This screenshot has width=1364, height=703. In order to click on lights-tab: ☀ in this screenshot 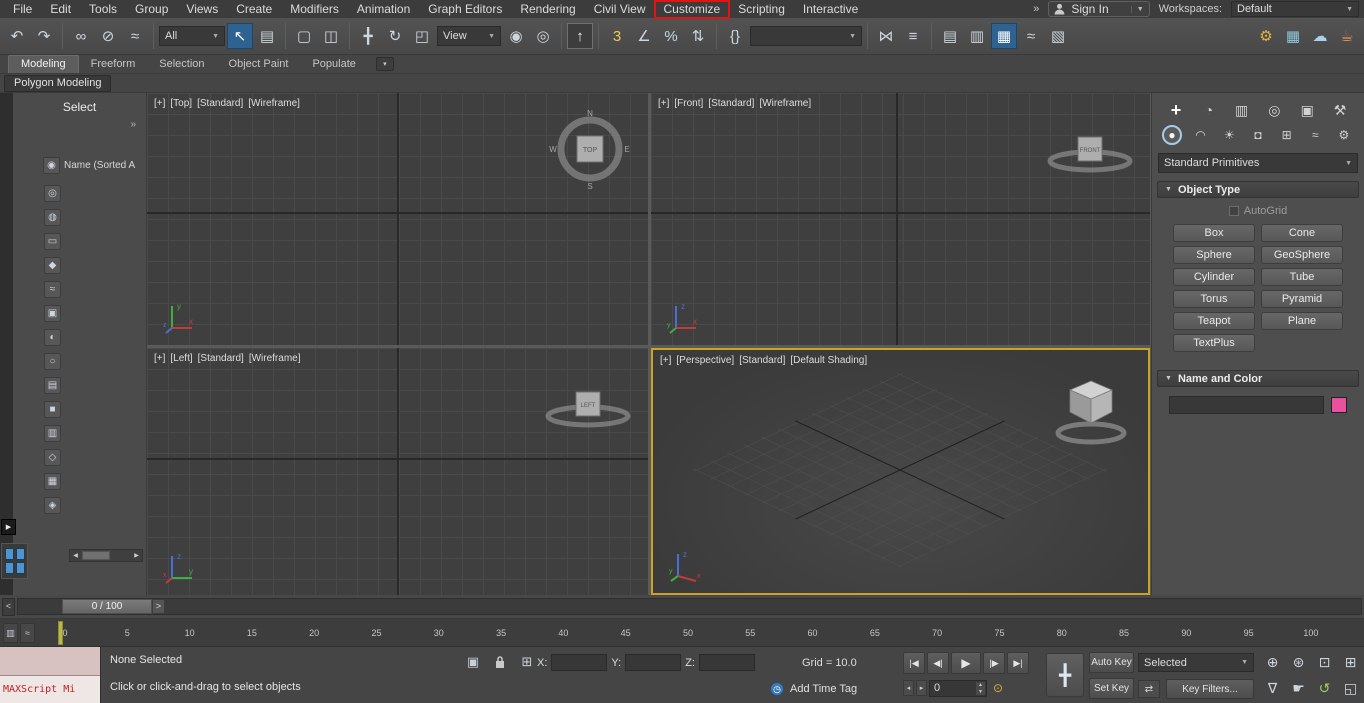, I will do `click(1229, 135)`.